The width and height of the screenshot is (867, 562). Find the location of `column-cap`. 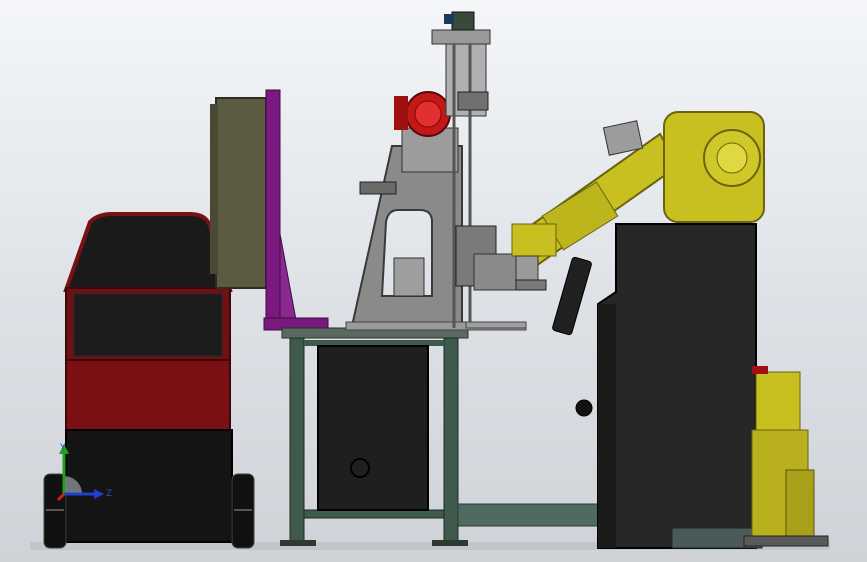

column-cap is located at coordinates (461, 37).